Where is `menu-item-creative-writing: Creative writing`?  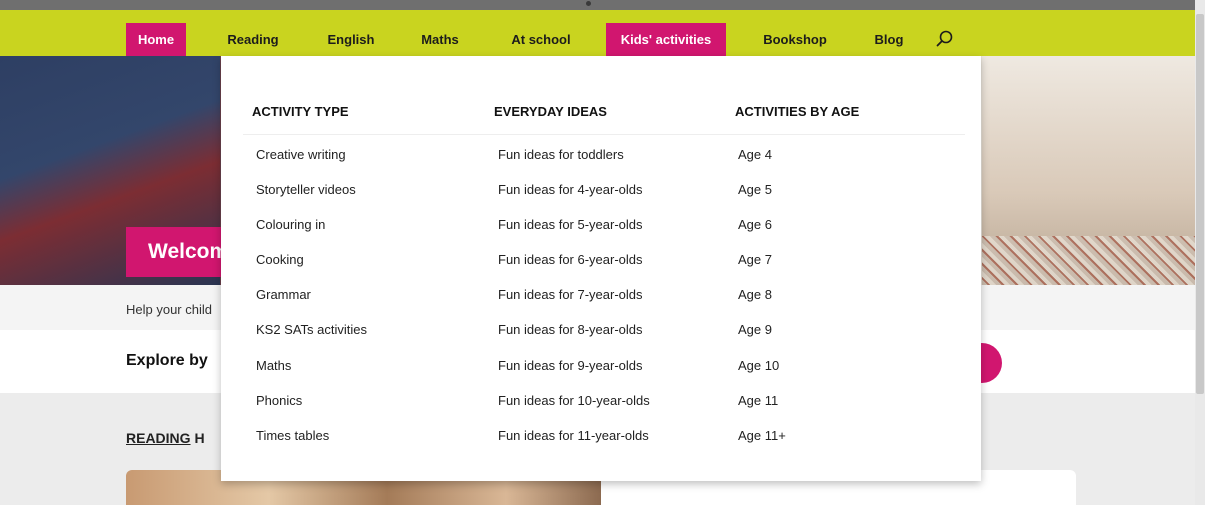 menu-item-creative-writing: Creative writing is located at coordinates (301, 154).